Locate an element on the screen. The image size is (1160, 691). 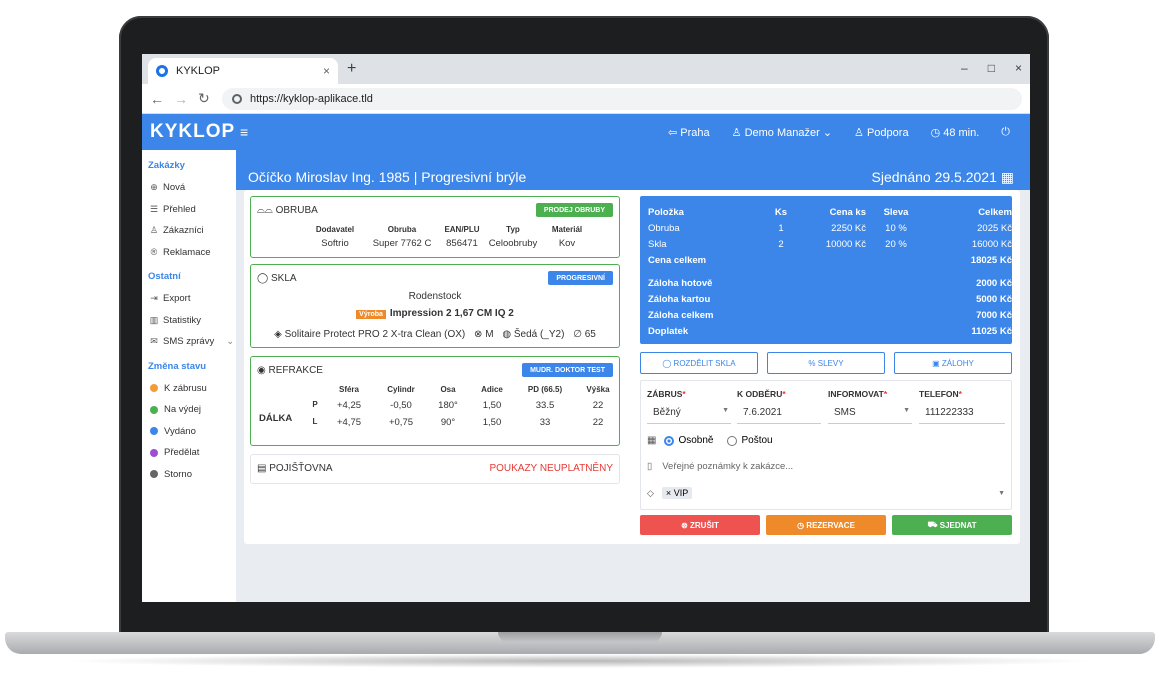
lens-product-row: Výroba Impression 2 1,67 CM IQ 2 is located at coordinates (435, 313).